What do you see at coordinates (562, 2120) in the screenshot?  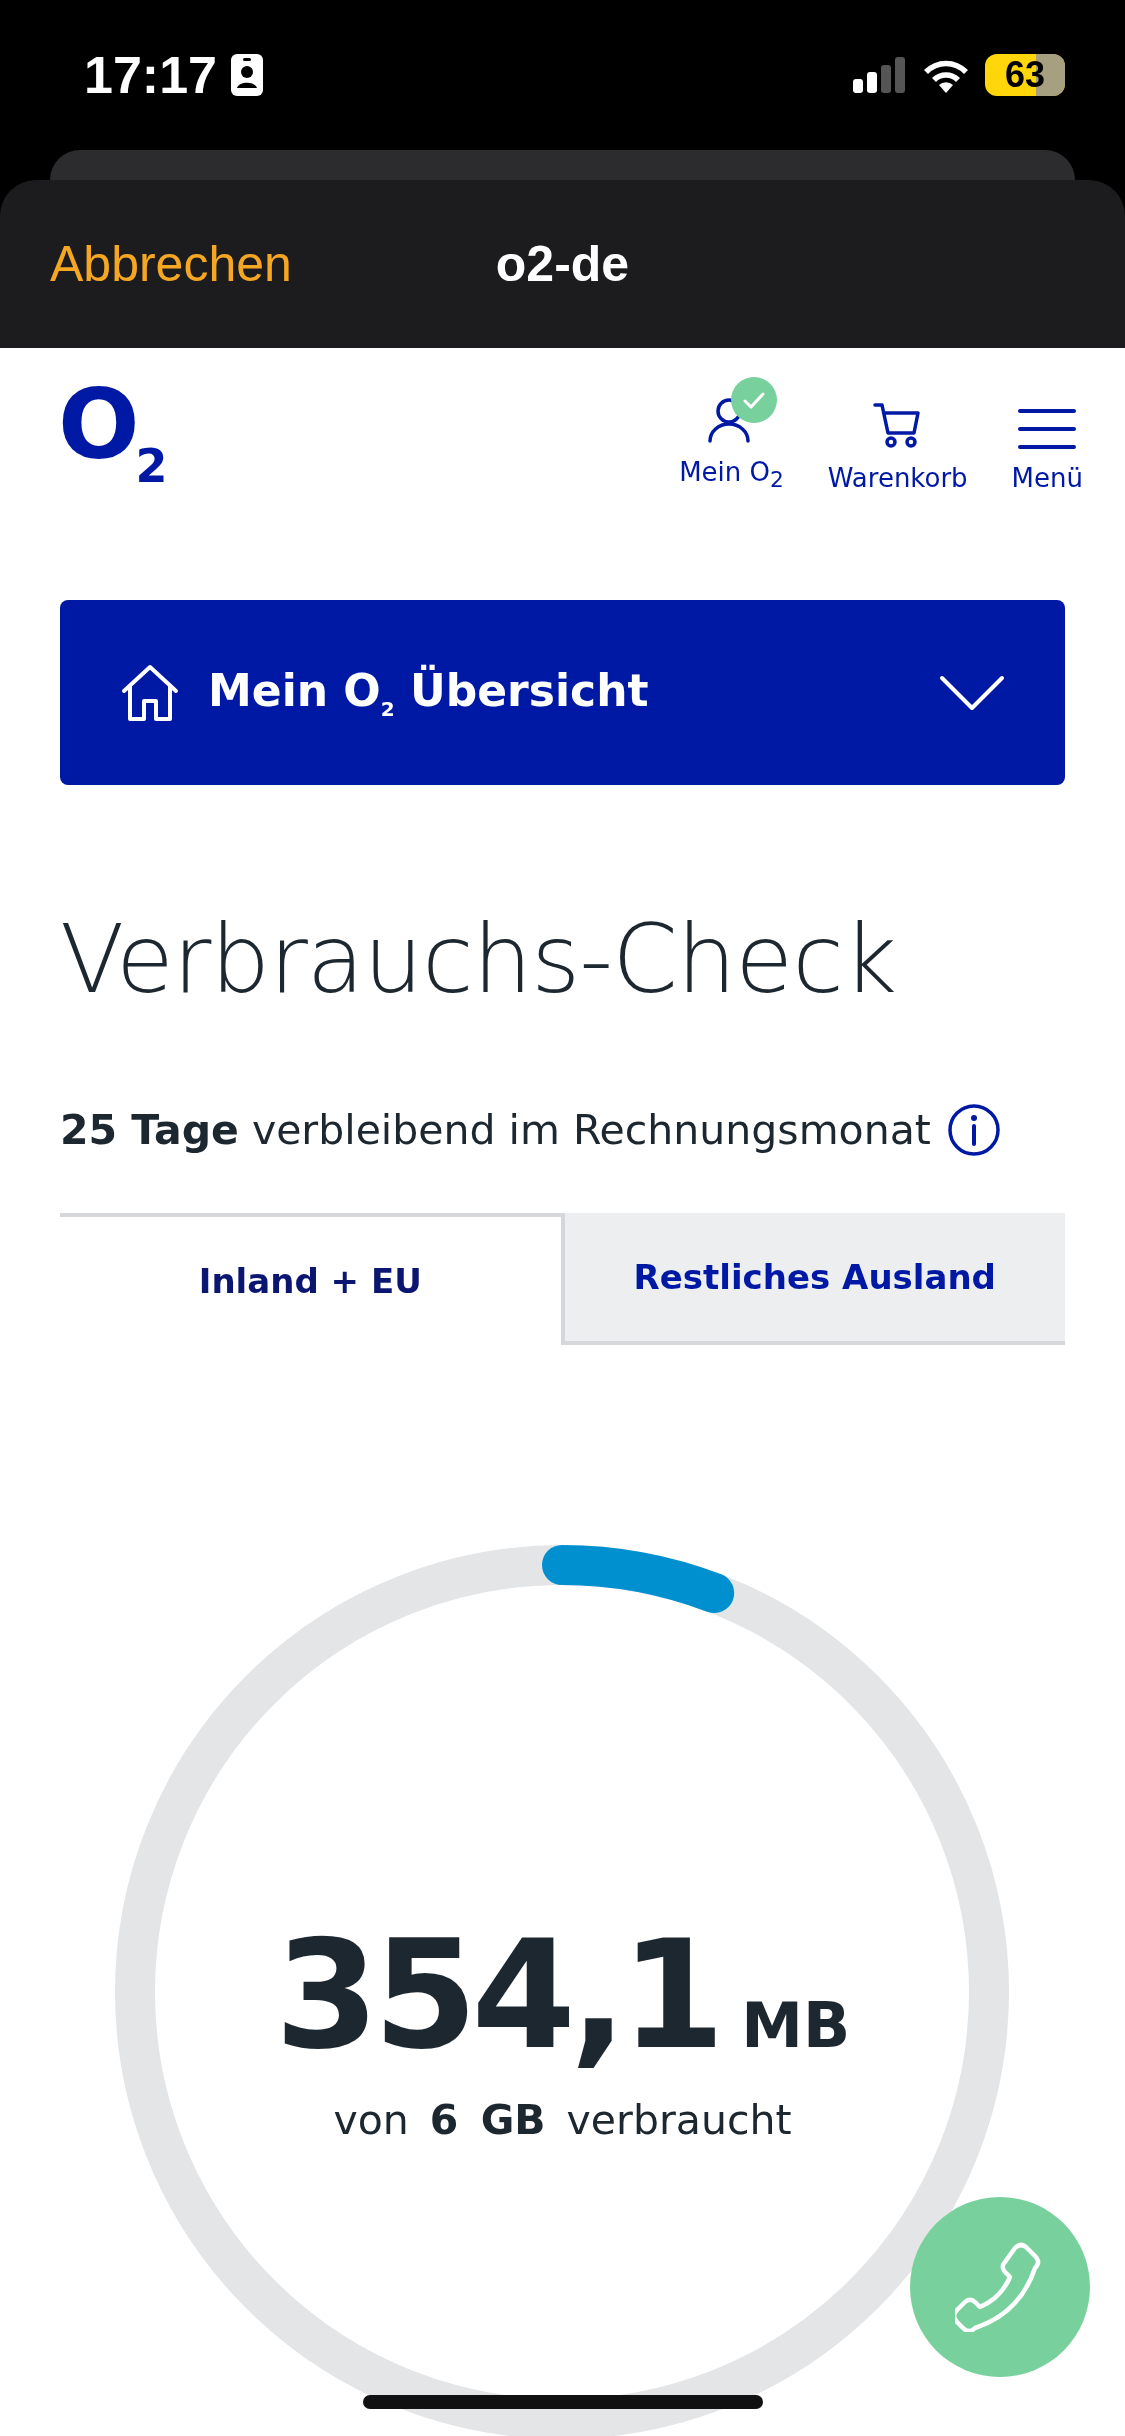 I see `usage-caption: von 6 GB verbraucht` at bounding box center [562, 2120].